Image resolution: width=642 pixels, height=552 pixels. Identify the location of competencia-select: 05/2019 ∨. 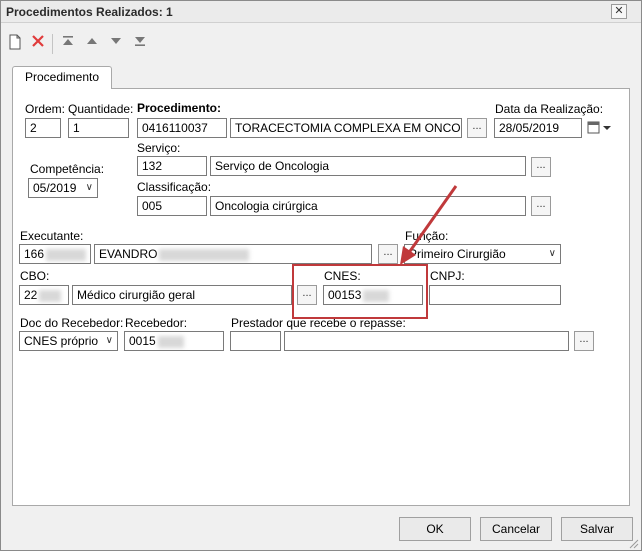
(63, 188).